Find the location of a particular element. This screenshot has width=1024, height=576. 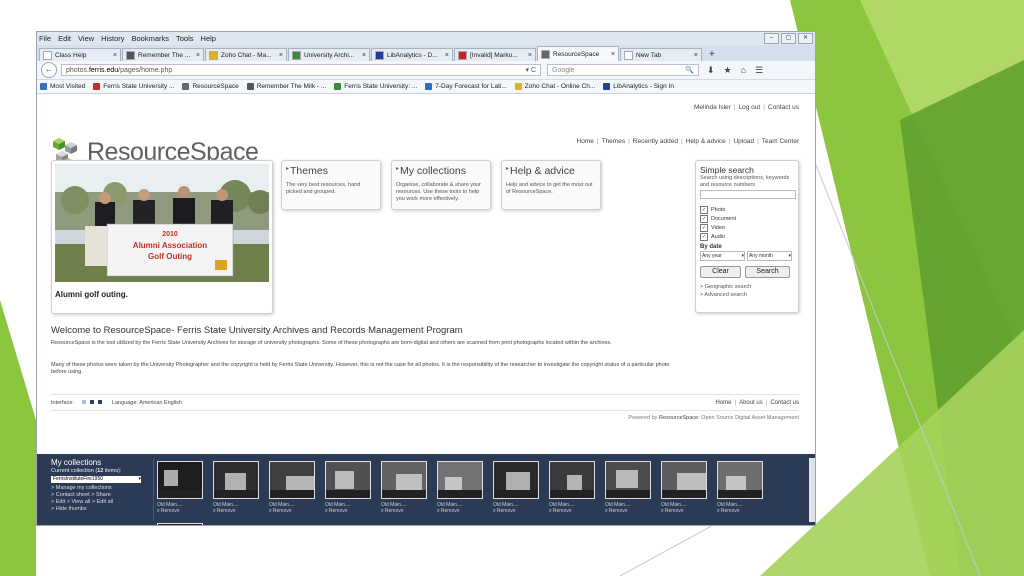

month-select: Any month ▾ is located at coordinates (769, 256).